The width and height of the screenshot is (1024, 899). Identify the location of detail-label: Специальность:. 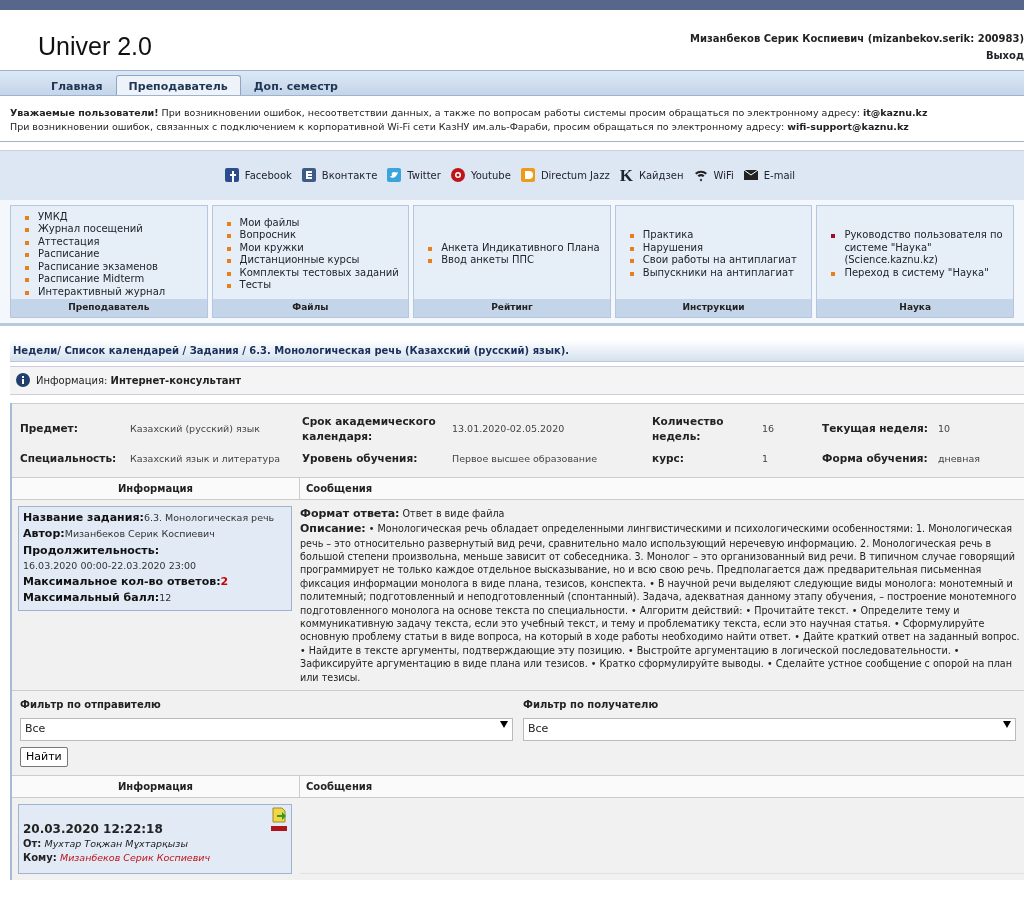
(69, 458).